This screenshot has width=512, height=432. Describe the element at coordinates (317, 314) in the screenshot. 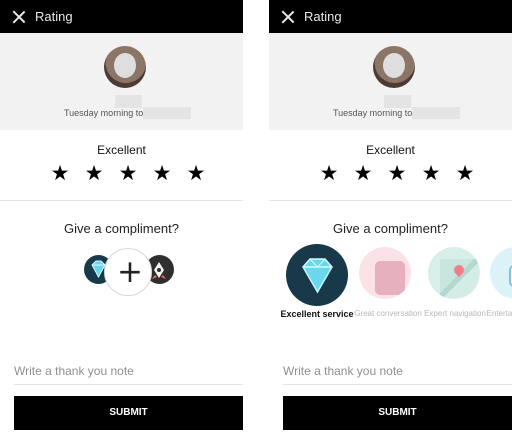

I see `compliment-label: Excellent service` at that location.